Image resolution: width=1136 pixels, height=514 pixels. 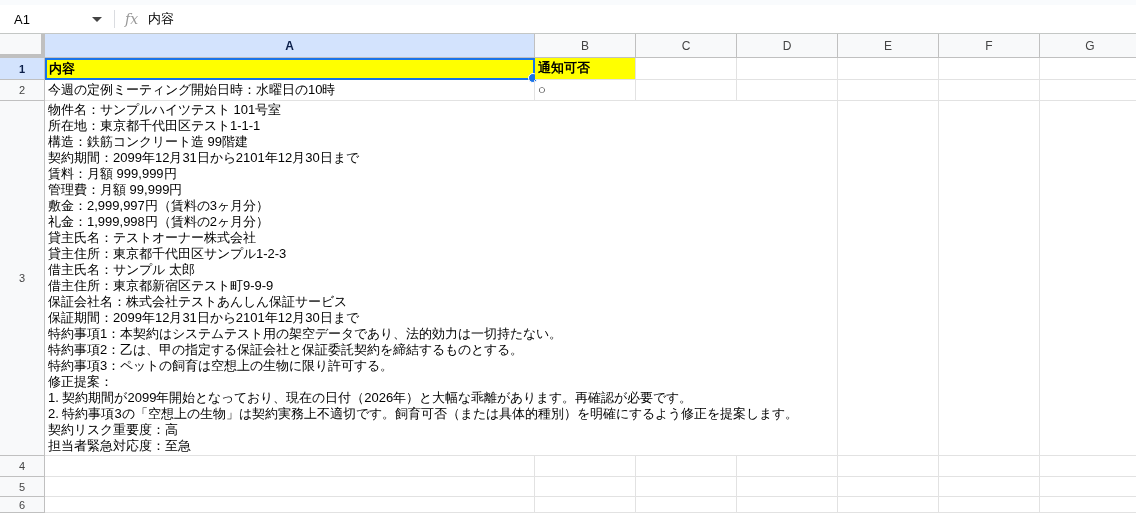 What do you see at coordinates (97, 19) in the screenshot?
I see `caret-icon` at bounding box center [97, 19].